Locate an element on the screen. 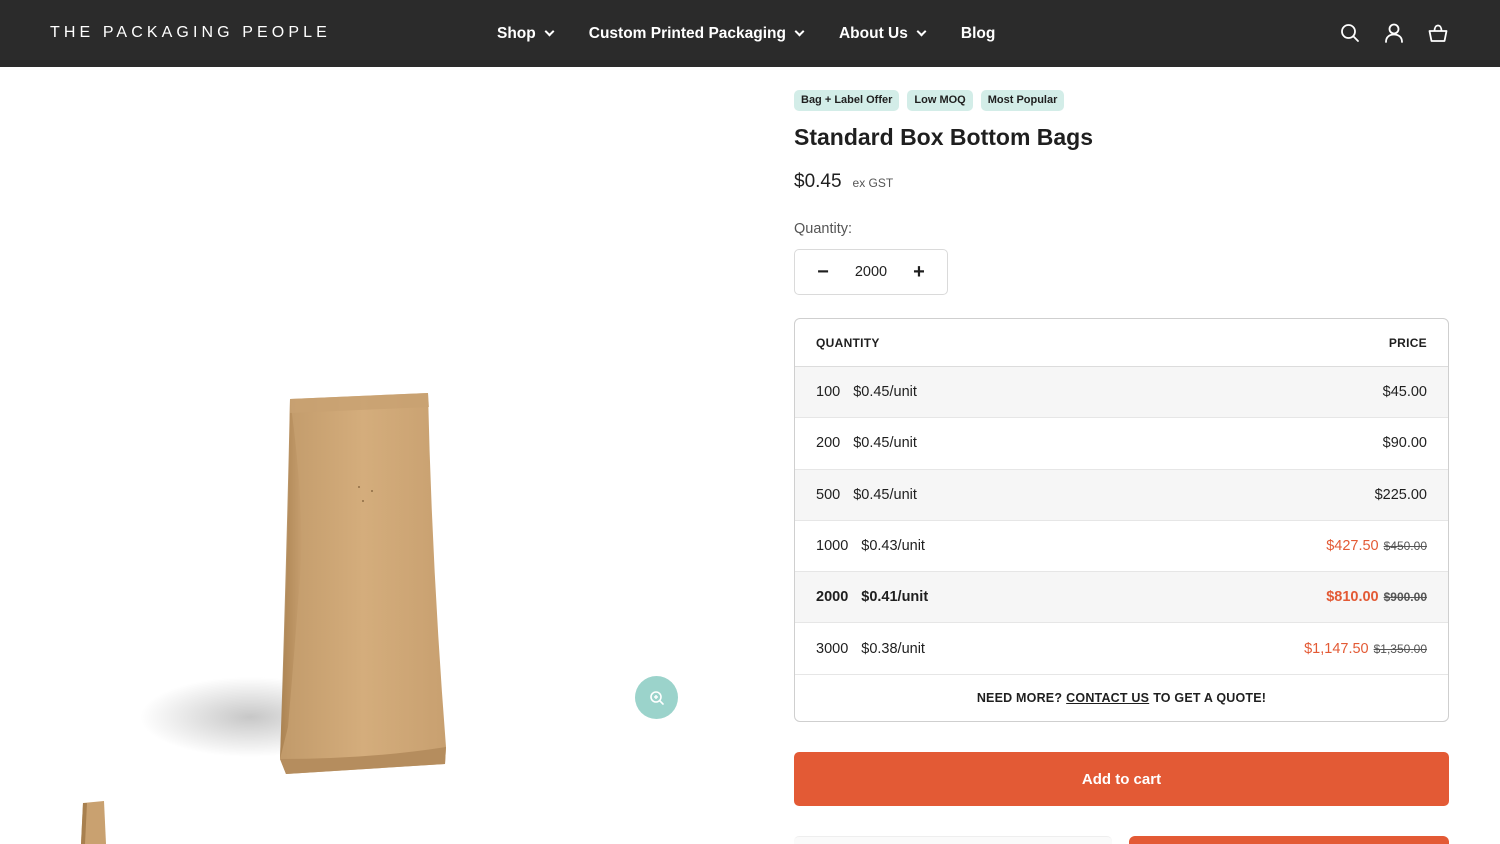 This screenshot has width=1500, height=844. table-header: QUANTITY PRICE is located at coordinates (1121, 343).